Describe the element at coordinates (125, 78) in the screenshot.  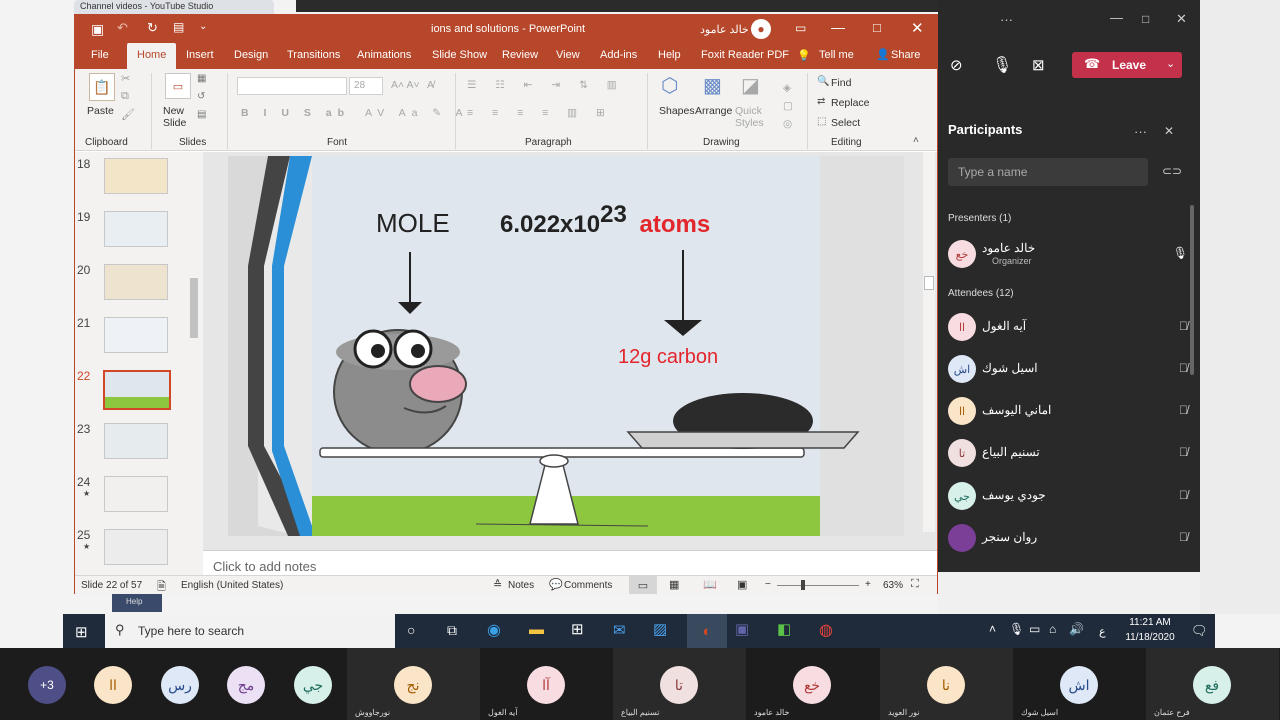
I see `cut-icon: ✂` at that location.